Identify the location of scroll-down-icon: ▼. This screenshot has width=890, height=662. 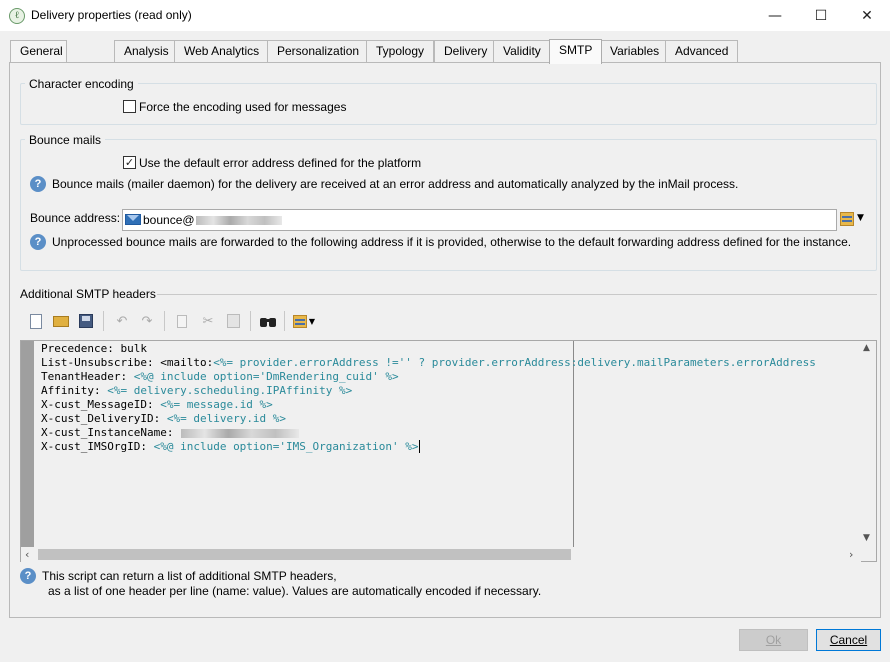
(866, 538).